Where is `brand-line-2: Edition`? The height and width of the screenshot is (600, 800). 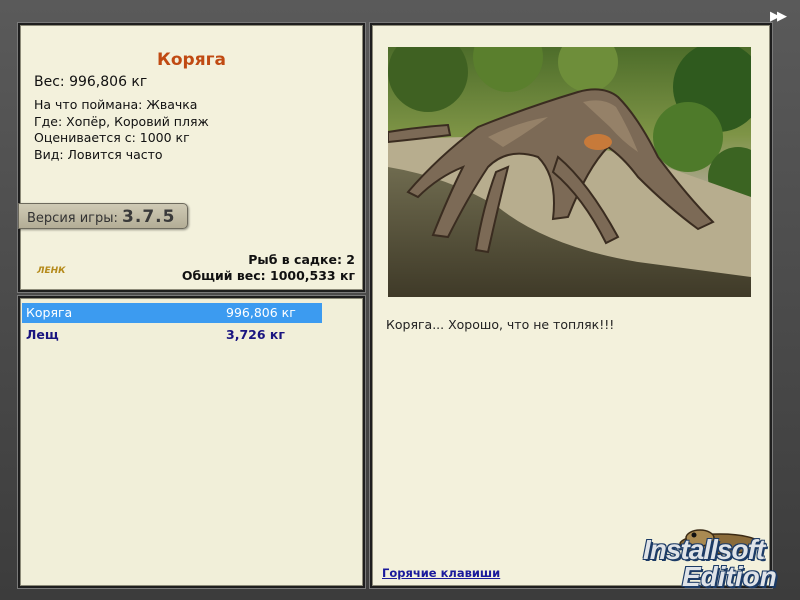
brand-line-2: Edition is located at coordinates (729, 576).